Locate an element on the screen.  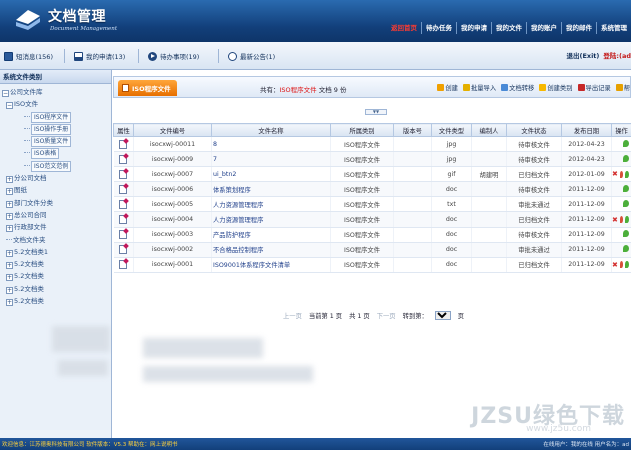
tree-item: + 行政部文件 is located at coordinates (55, 227).